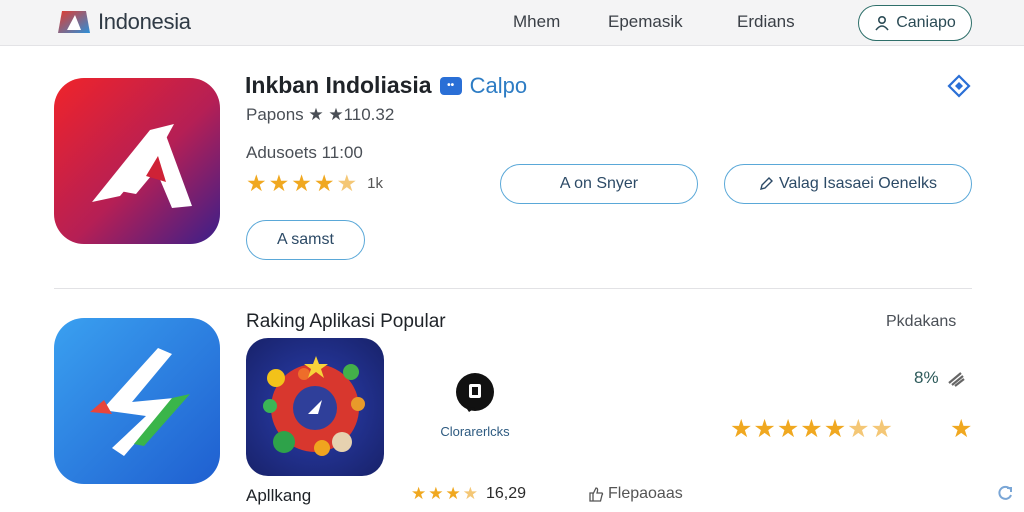 The image size is (1024, 512). I want to click on signin-label: Caniapo, so click(926, 22).